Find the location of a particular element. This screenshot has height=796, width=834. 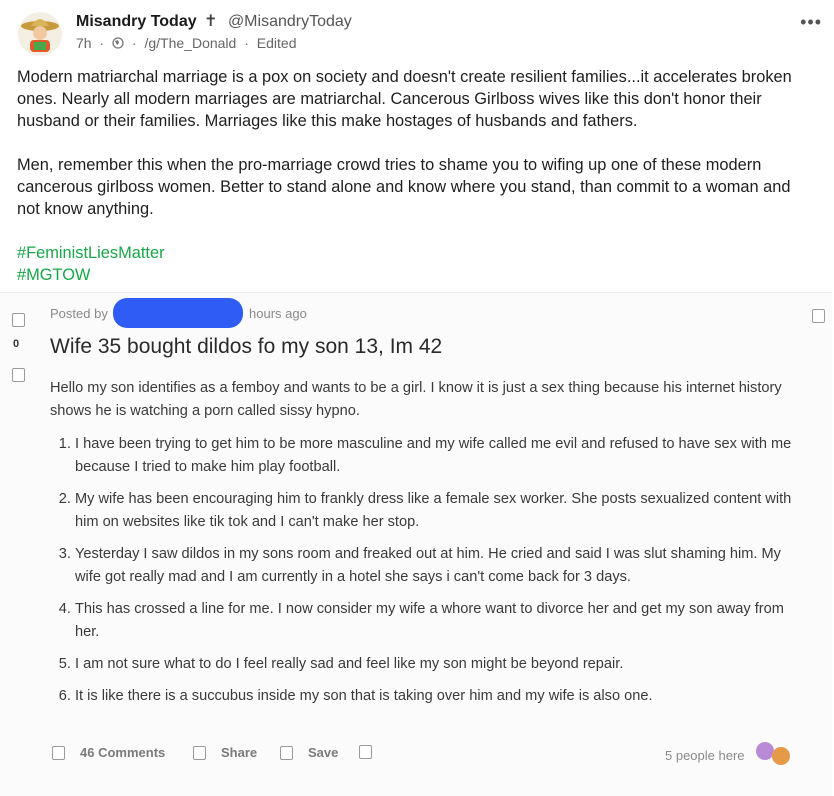

downvote-icon is located at coordinates (18, 375).